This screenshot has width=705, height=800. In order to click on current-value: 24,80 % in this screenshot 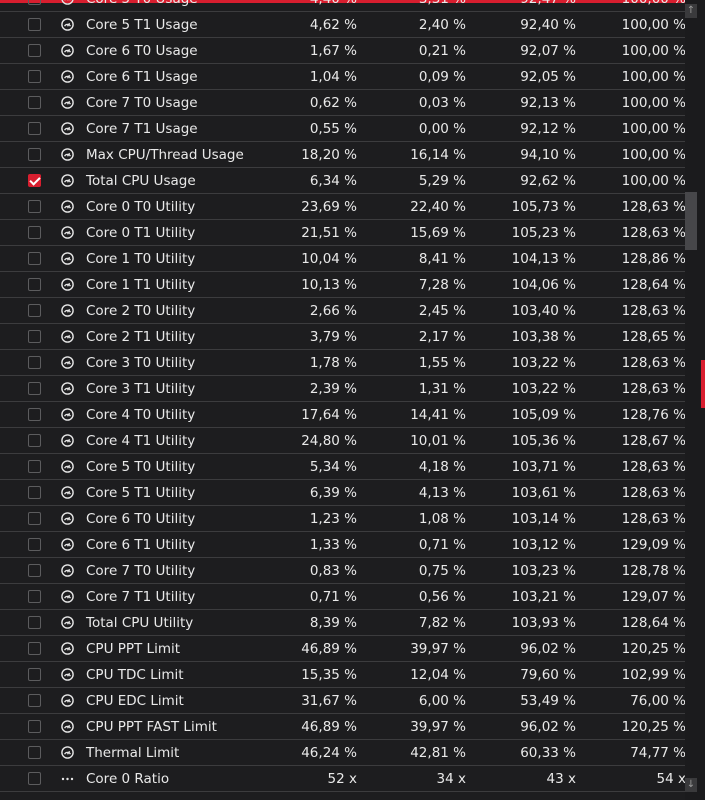, I will do `click(329, 441)`.